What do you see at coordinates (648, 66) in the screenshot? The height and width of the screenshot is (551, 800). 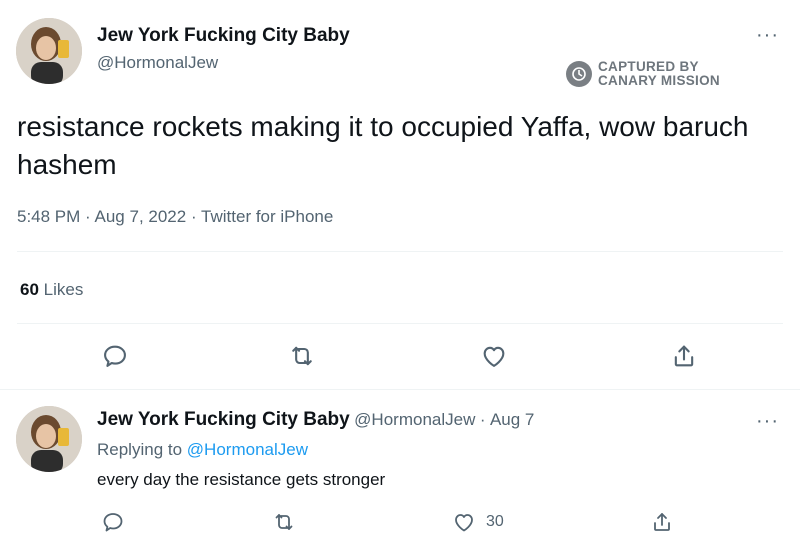 I see `watermark-line-1: CAPTURED BY` at bounding box center [648, 66].